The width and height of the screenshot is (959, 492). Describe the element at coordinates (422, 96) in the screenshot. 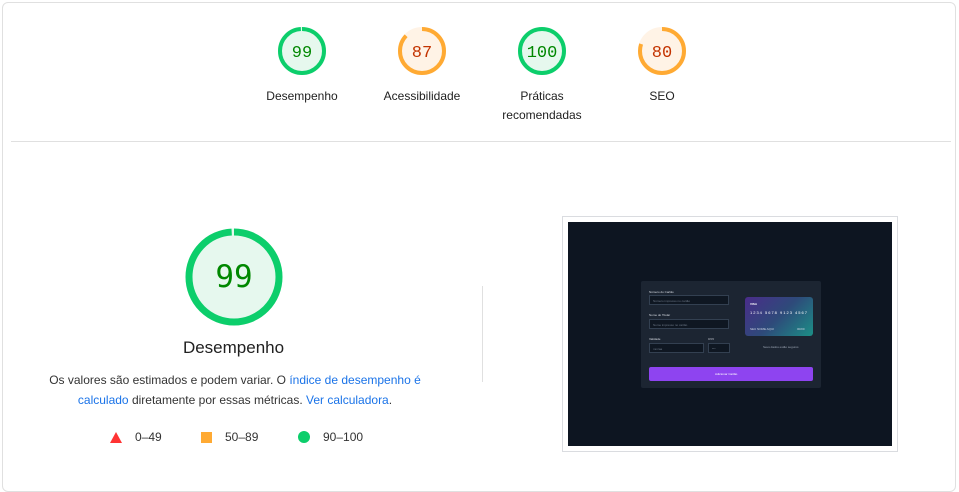

I see `gauge-label: Acessibilidade` at that location.